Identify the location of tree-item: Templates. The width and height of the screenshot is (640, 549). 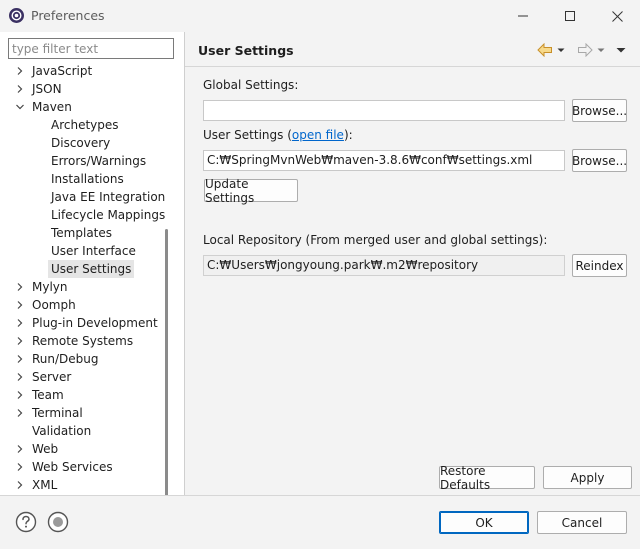
(85, 233).